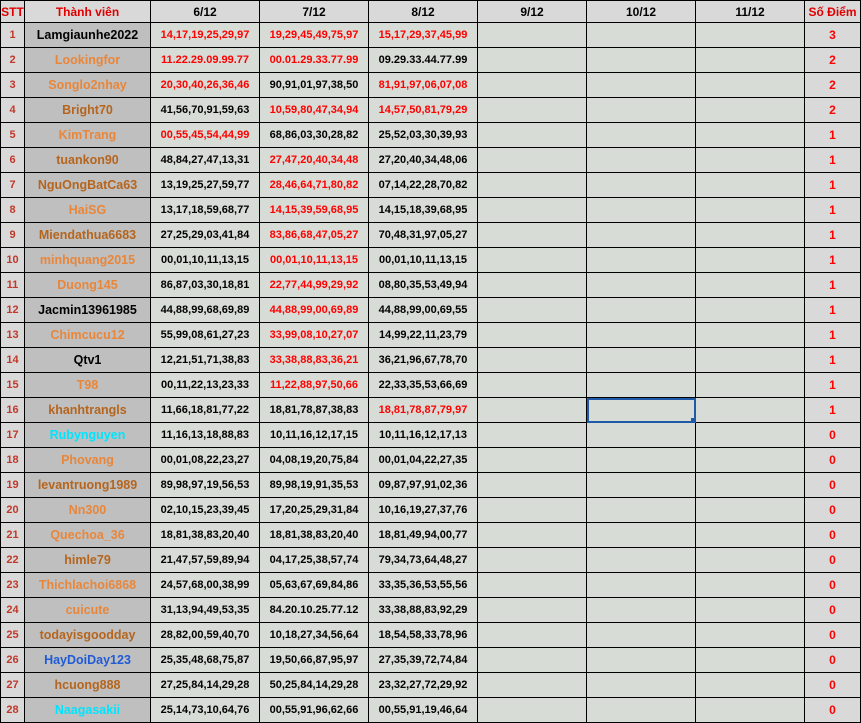  Describe the element at coordinates (87, 60) in the screenshot. I see `member-name-cell: Lookingfor` at that location.